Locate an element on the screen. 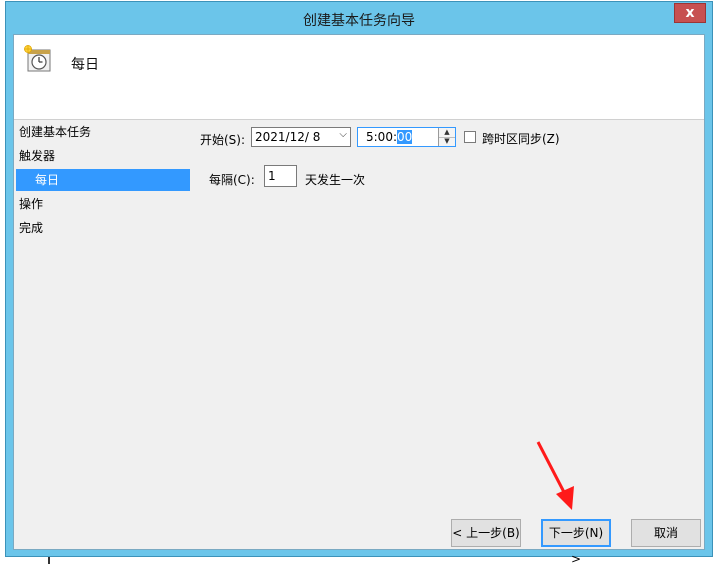 This screenshot has width=718, height=572. recur-days-input: 1 is located at coordinates (280, 176).